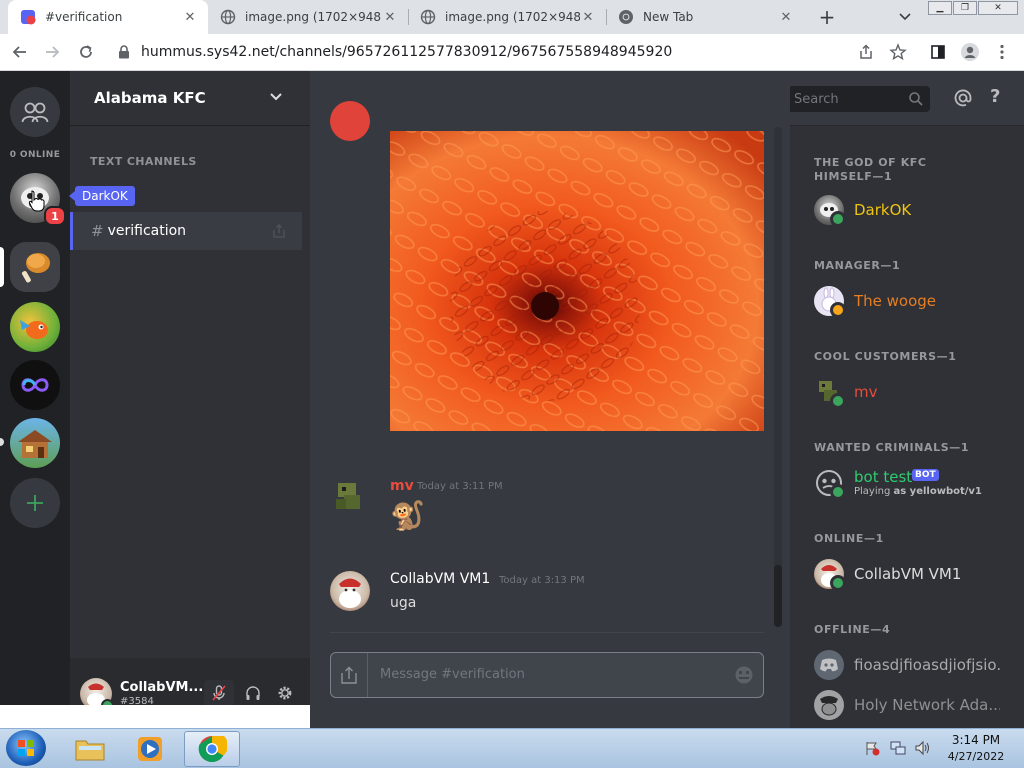 This screenshot has width=1024, height=768. Describe the element at coordinates (150, 98) in the screenshot. I see `server-name: Alabama KFC` at that location.